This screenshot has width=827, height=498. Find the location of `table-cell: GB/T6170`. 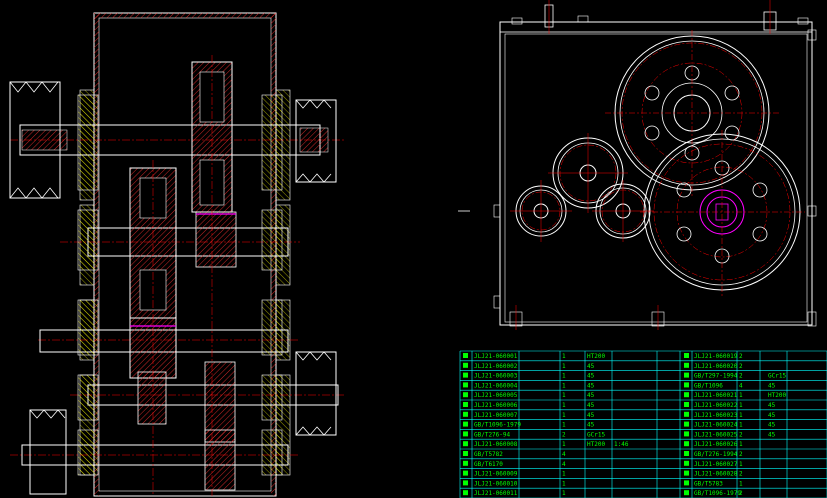

table-cell: GB/T6170 is located at coordinates (488, 464).